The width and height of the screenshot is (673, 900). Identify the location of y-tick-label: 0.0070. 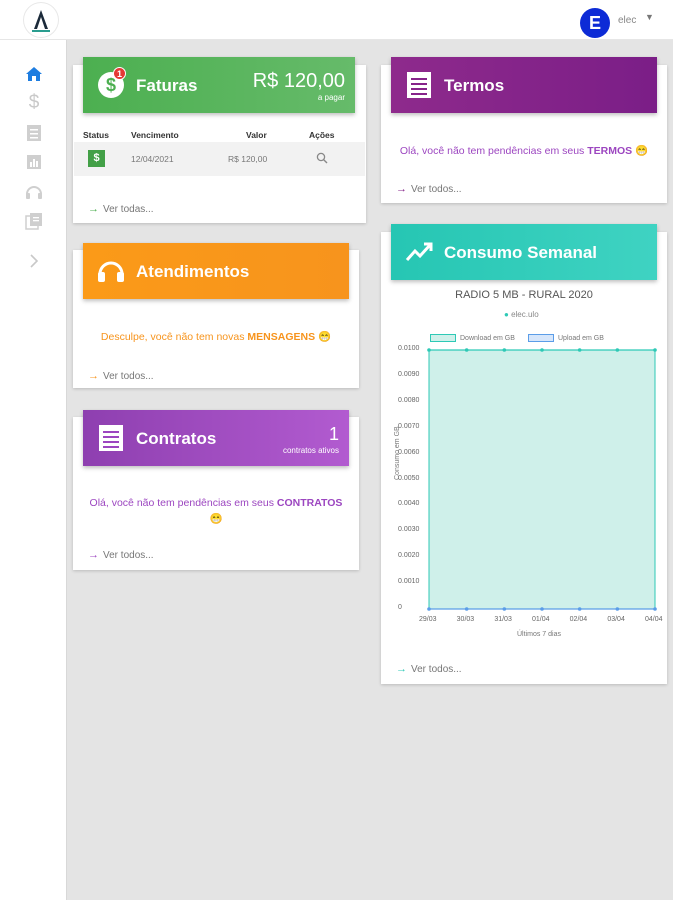
(409, 426).